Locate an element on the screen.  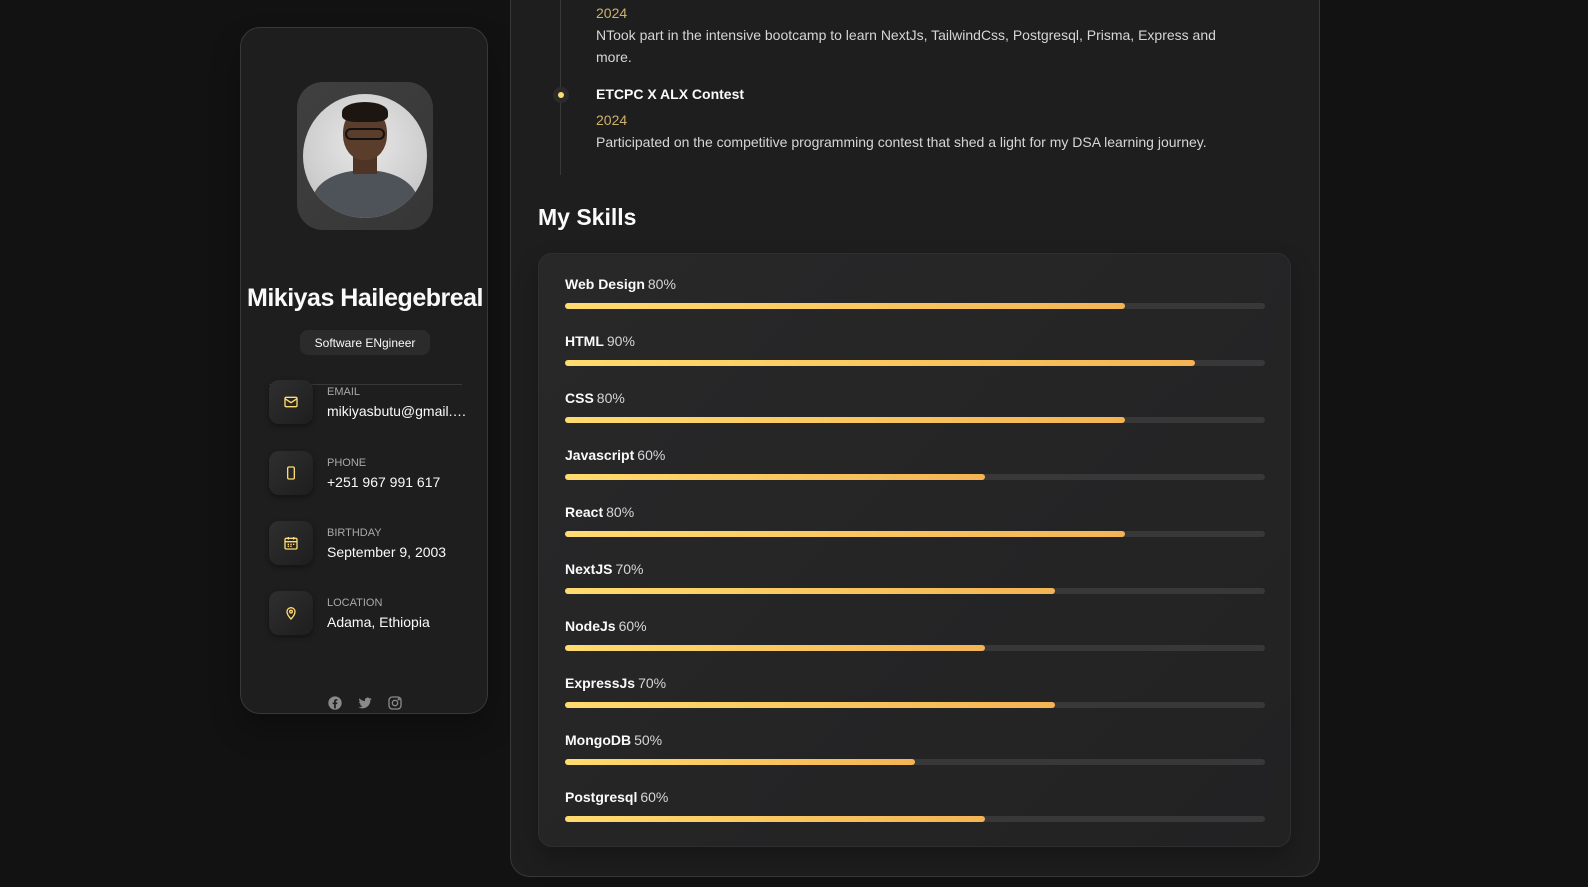
skill-name: Postgresql is located at coordinates (601, 797).